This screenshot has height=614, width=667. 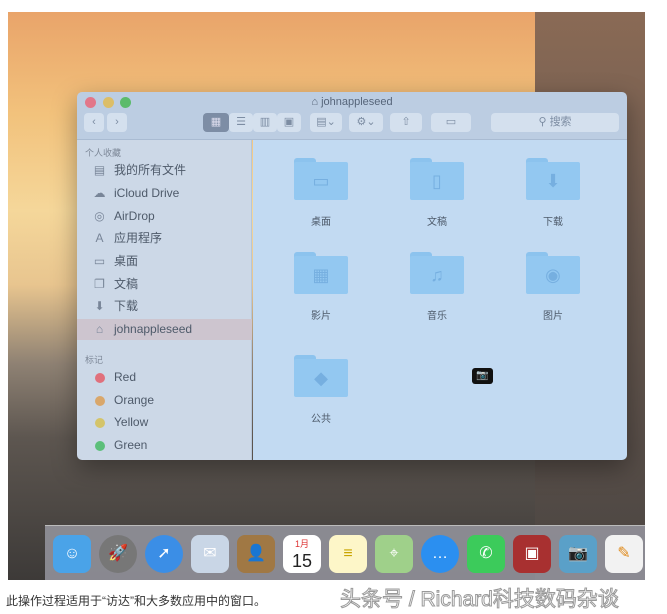 What do you see at coordinates (164, 422) in the screenshot?
I see `sidebar-tag-yellow: Yellow` at bounding box center [164, 422].